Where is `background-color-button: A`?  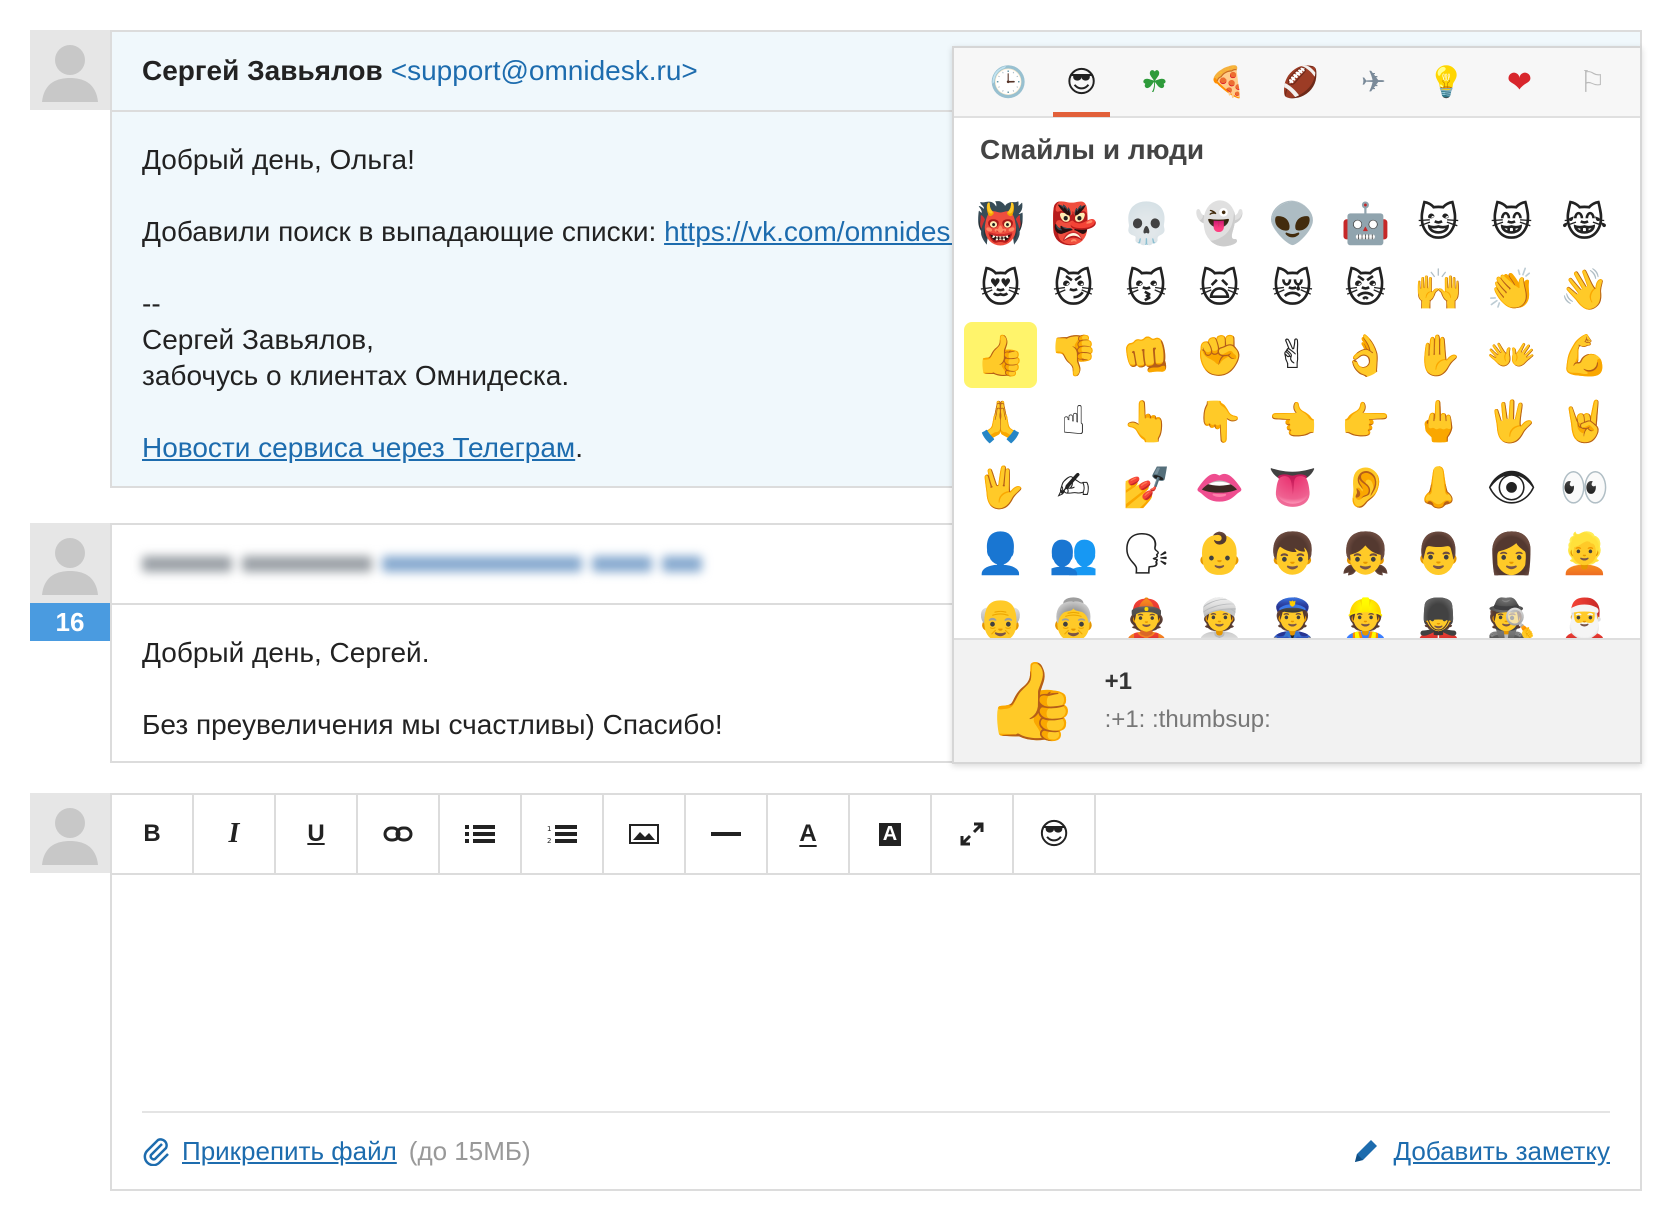 background-color-button: A is located at coordinates (891, 834).